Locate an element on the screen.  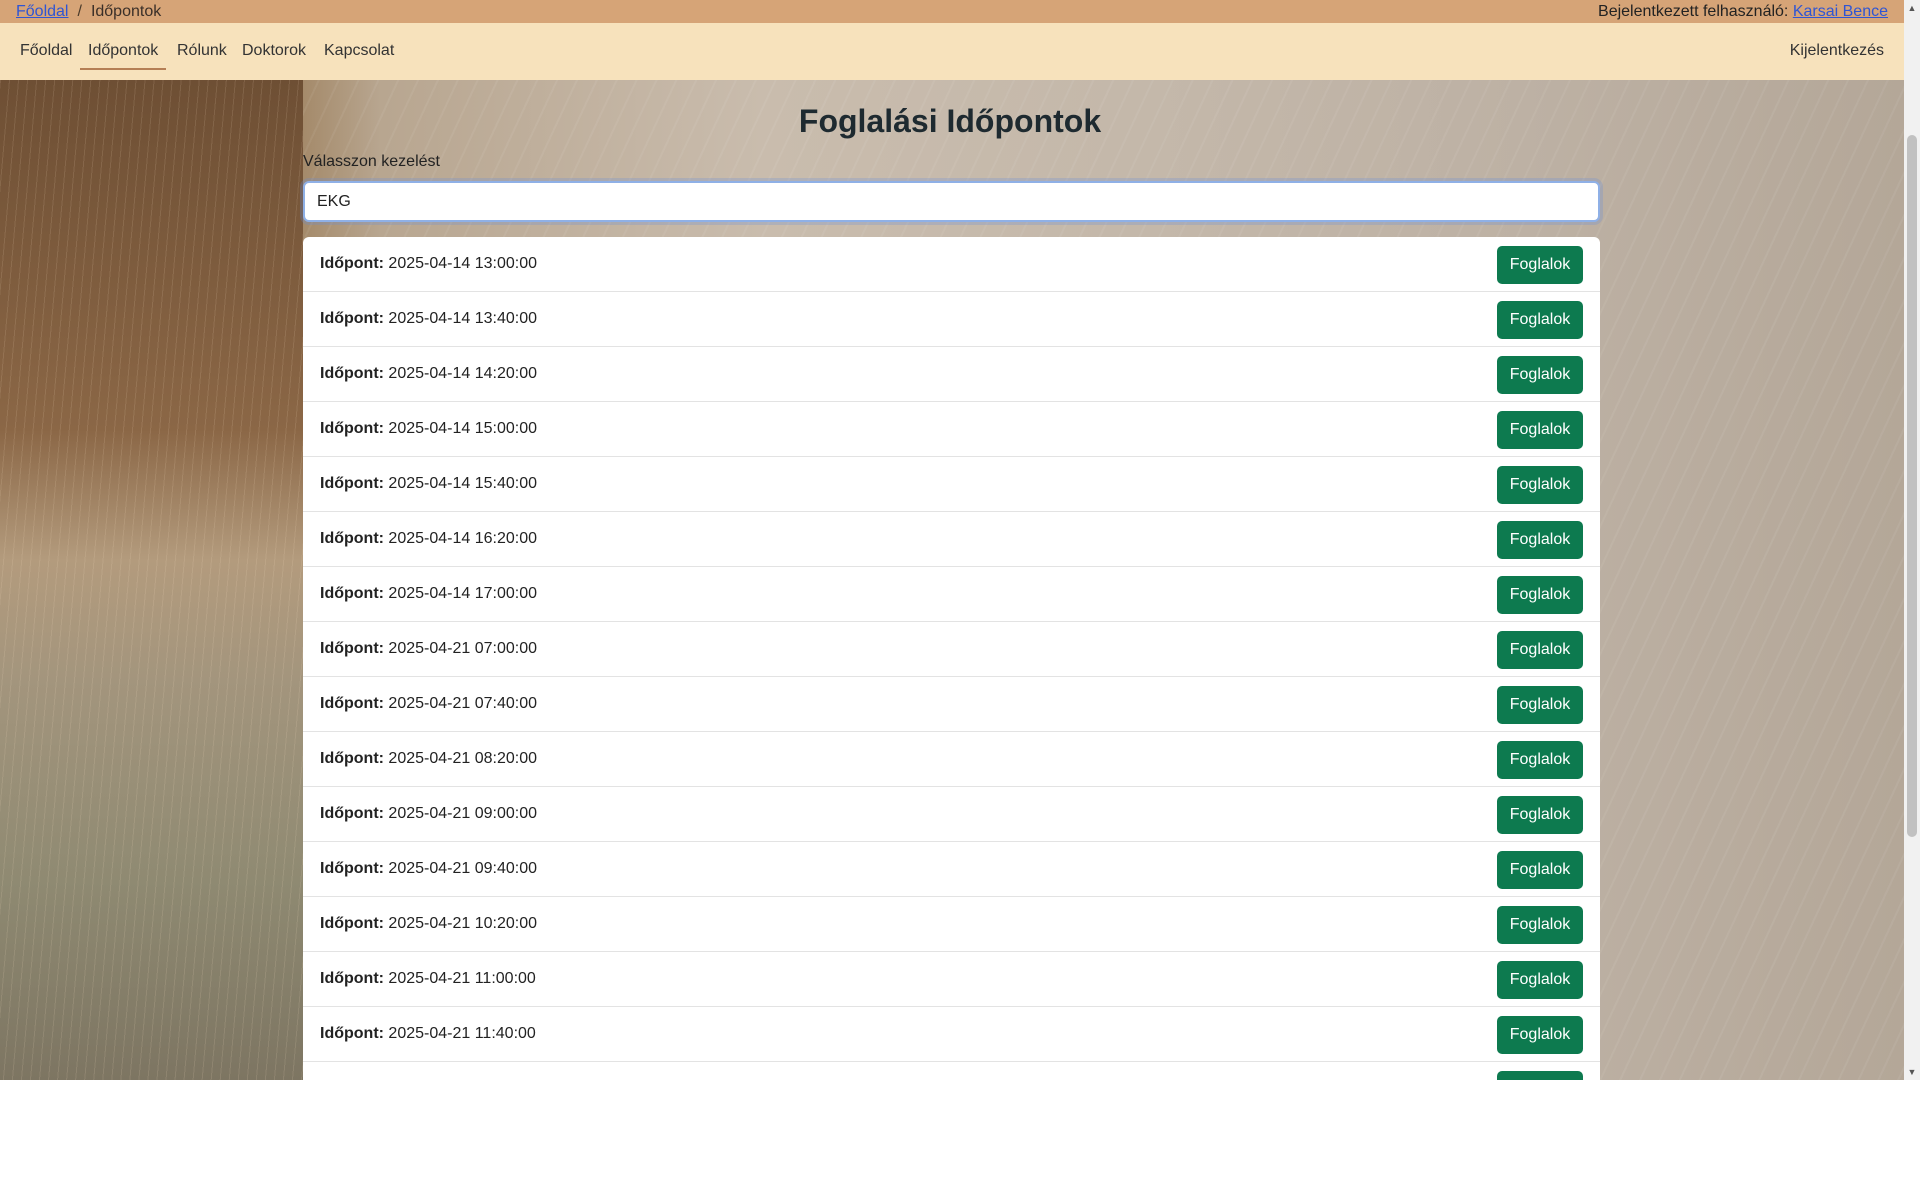
appointment-datetime: 2025-04-21 11:40:00 is located at coordinates (462, 1033).